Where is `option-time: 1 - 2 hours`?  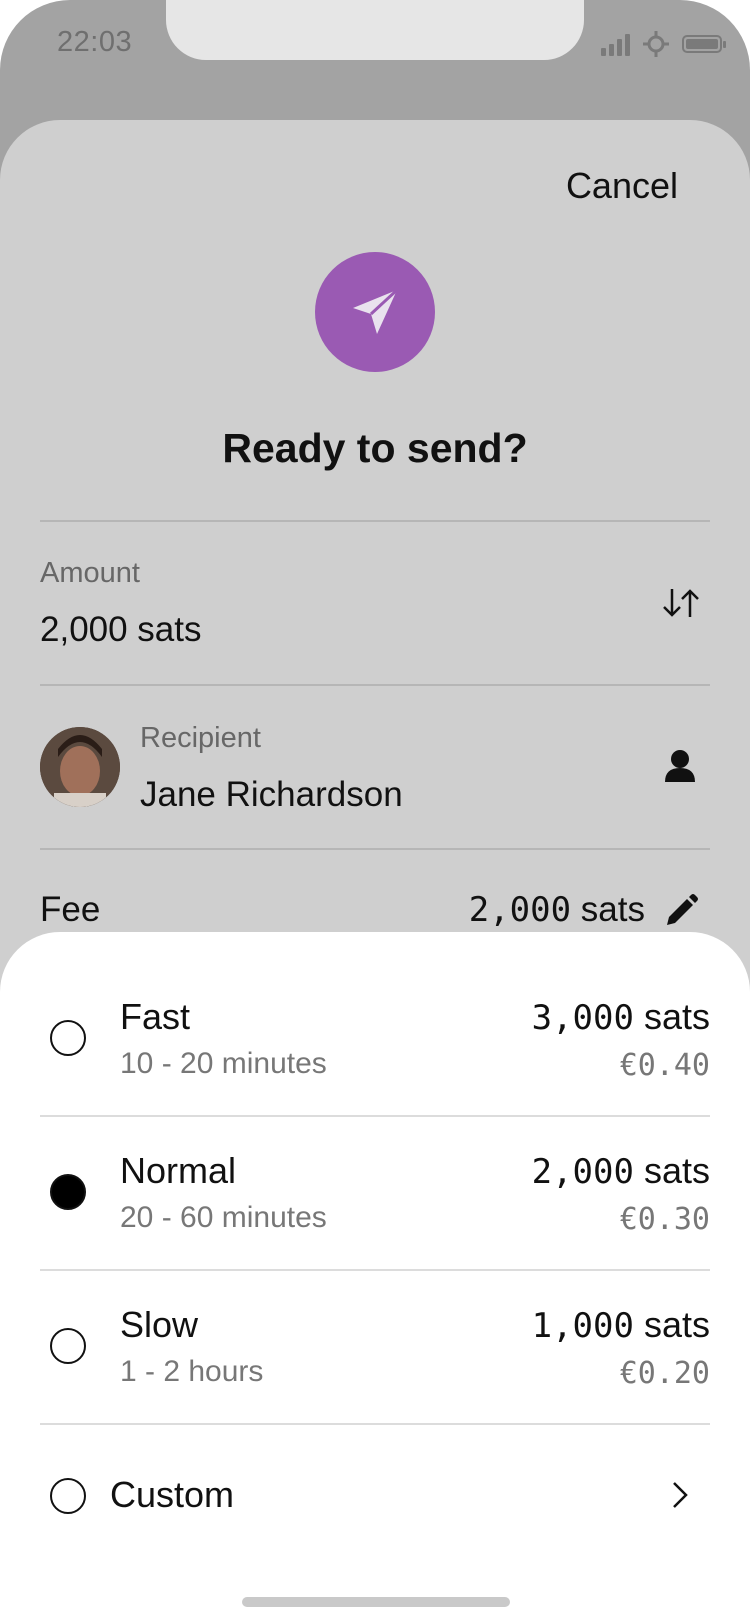
option-time: 1 - 2 hours is located at coordinates (192, 1371).